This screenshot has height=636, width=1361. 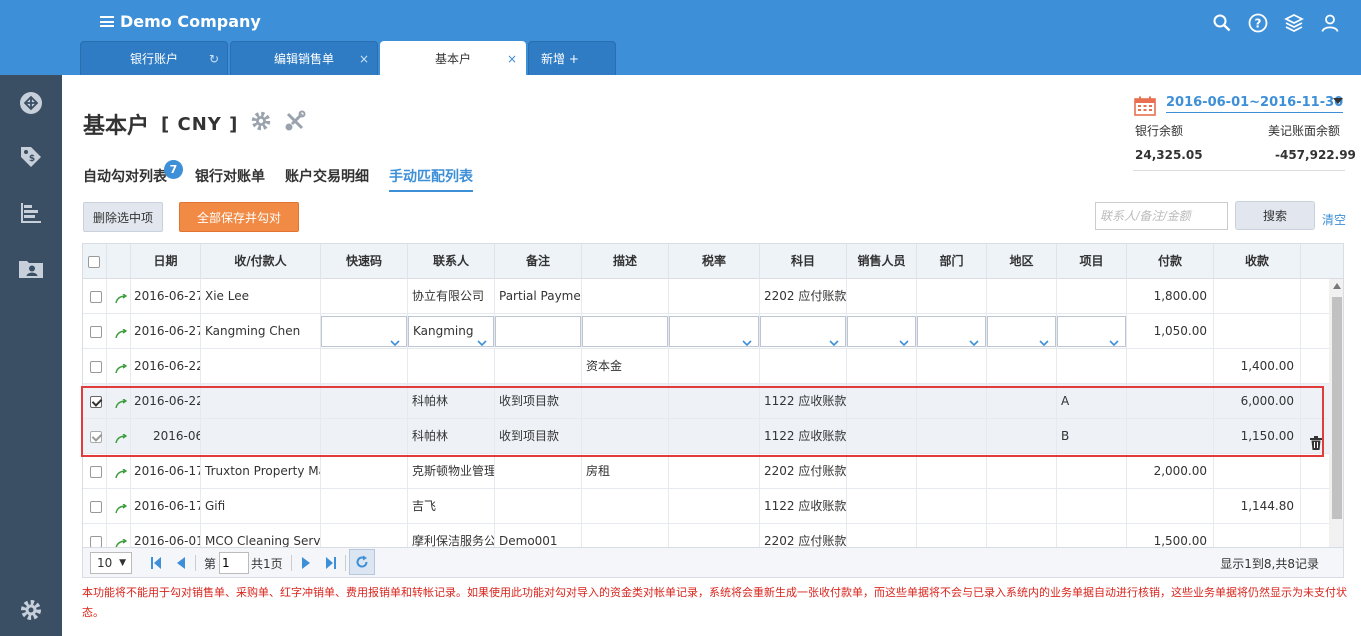 What do you see at coordinates (166, 535) in the screenshot?
I see `cell-date: 2016-06-01` at bounding box center [166, 535].